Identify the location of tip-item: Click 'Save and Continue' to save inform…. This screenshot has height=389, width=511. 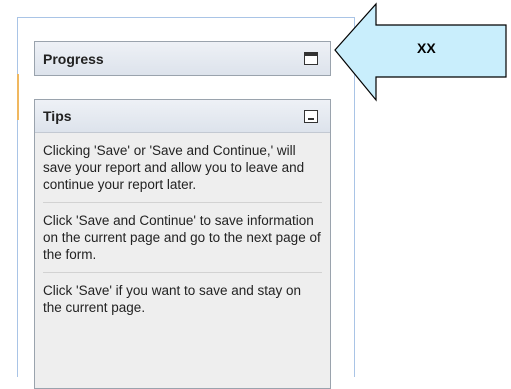
(182, 241).